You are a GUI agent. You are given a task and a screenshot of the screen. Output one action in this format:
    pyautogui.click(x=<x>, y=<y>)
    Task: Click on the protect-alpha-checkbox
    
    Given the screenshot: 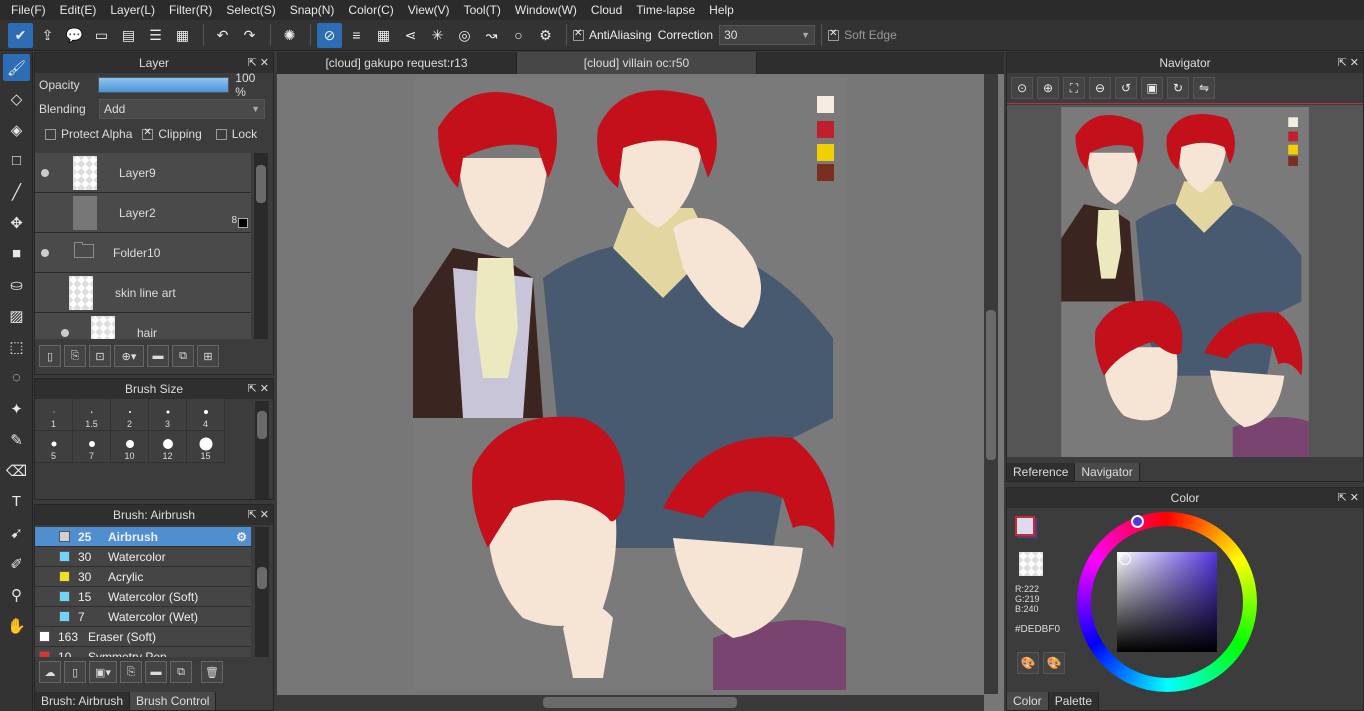 What is the action you would take?
    pyautogui.click(x=50, y=134)
    